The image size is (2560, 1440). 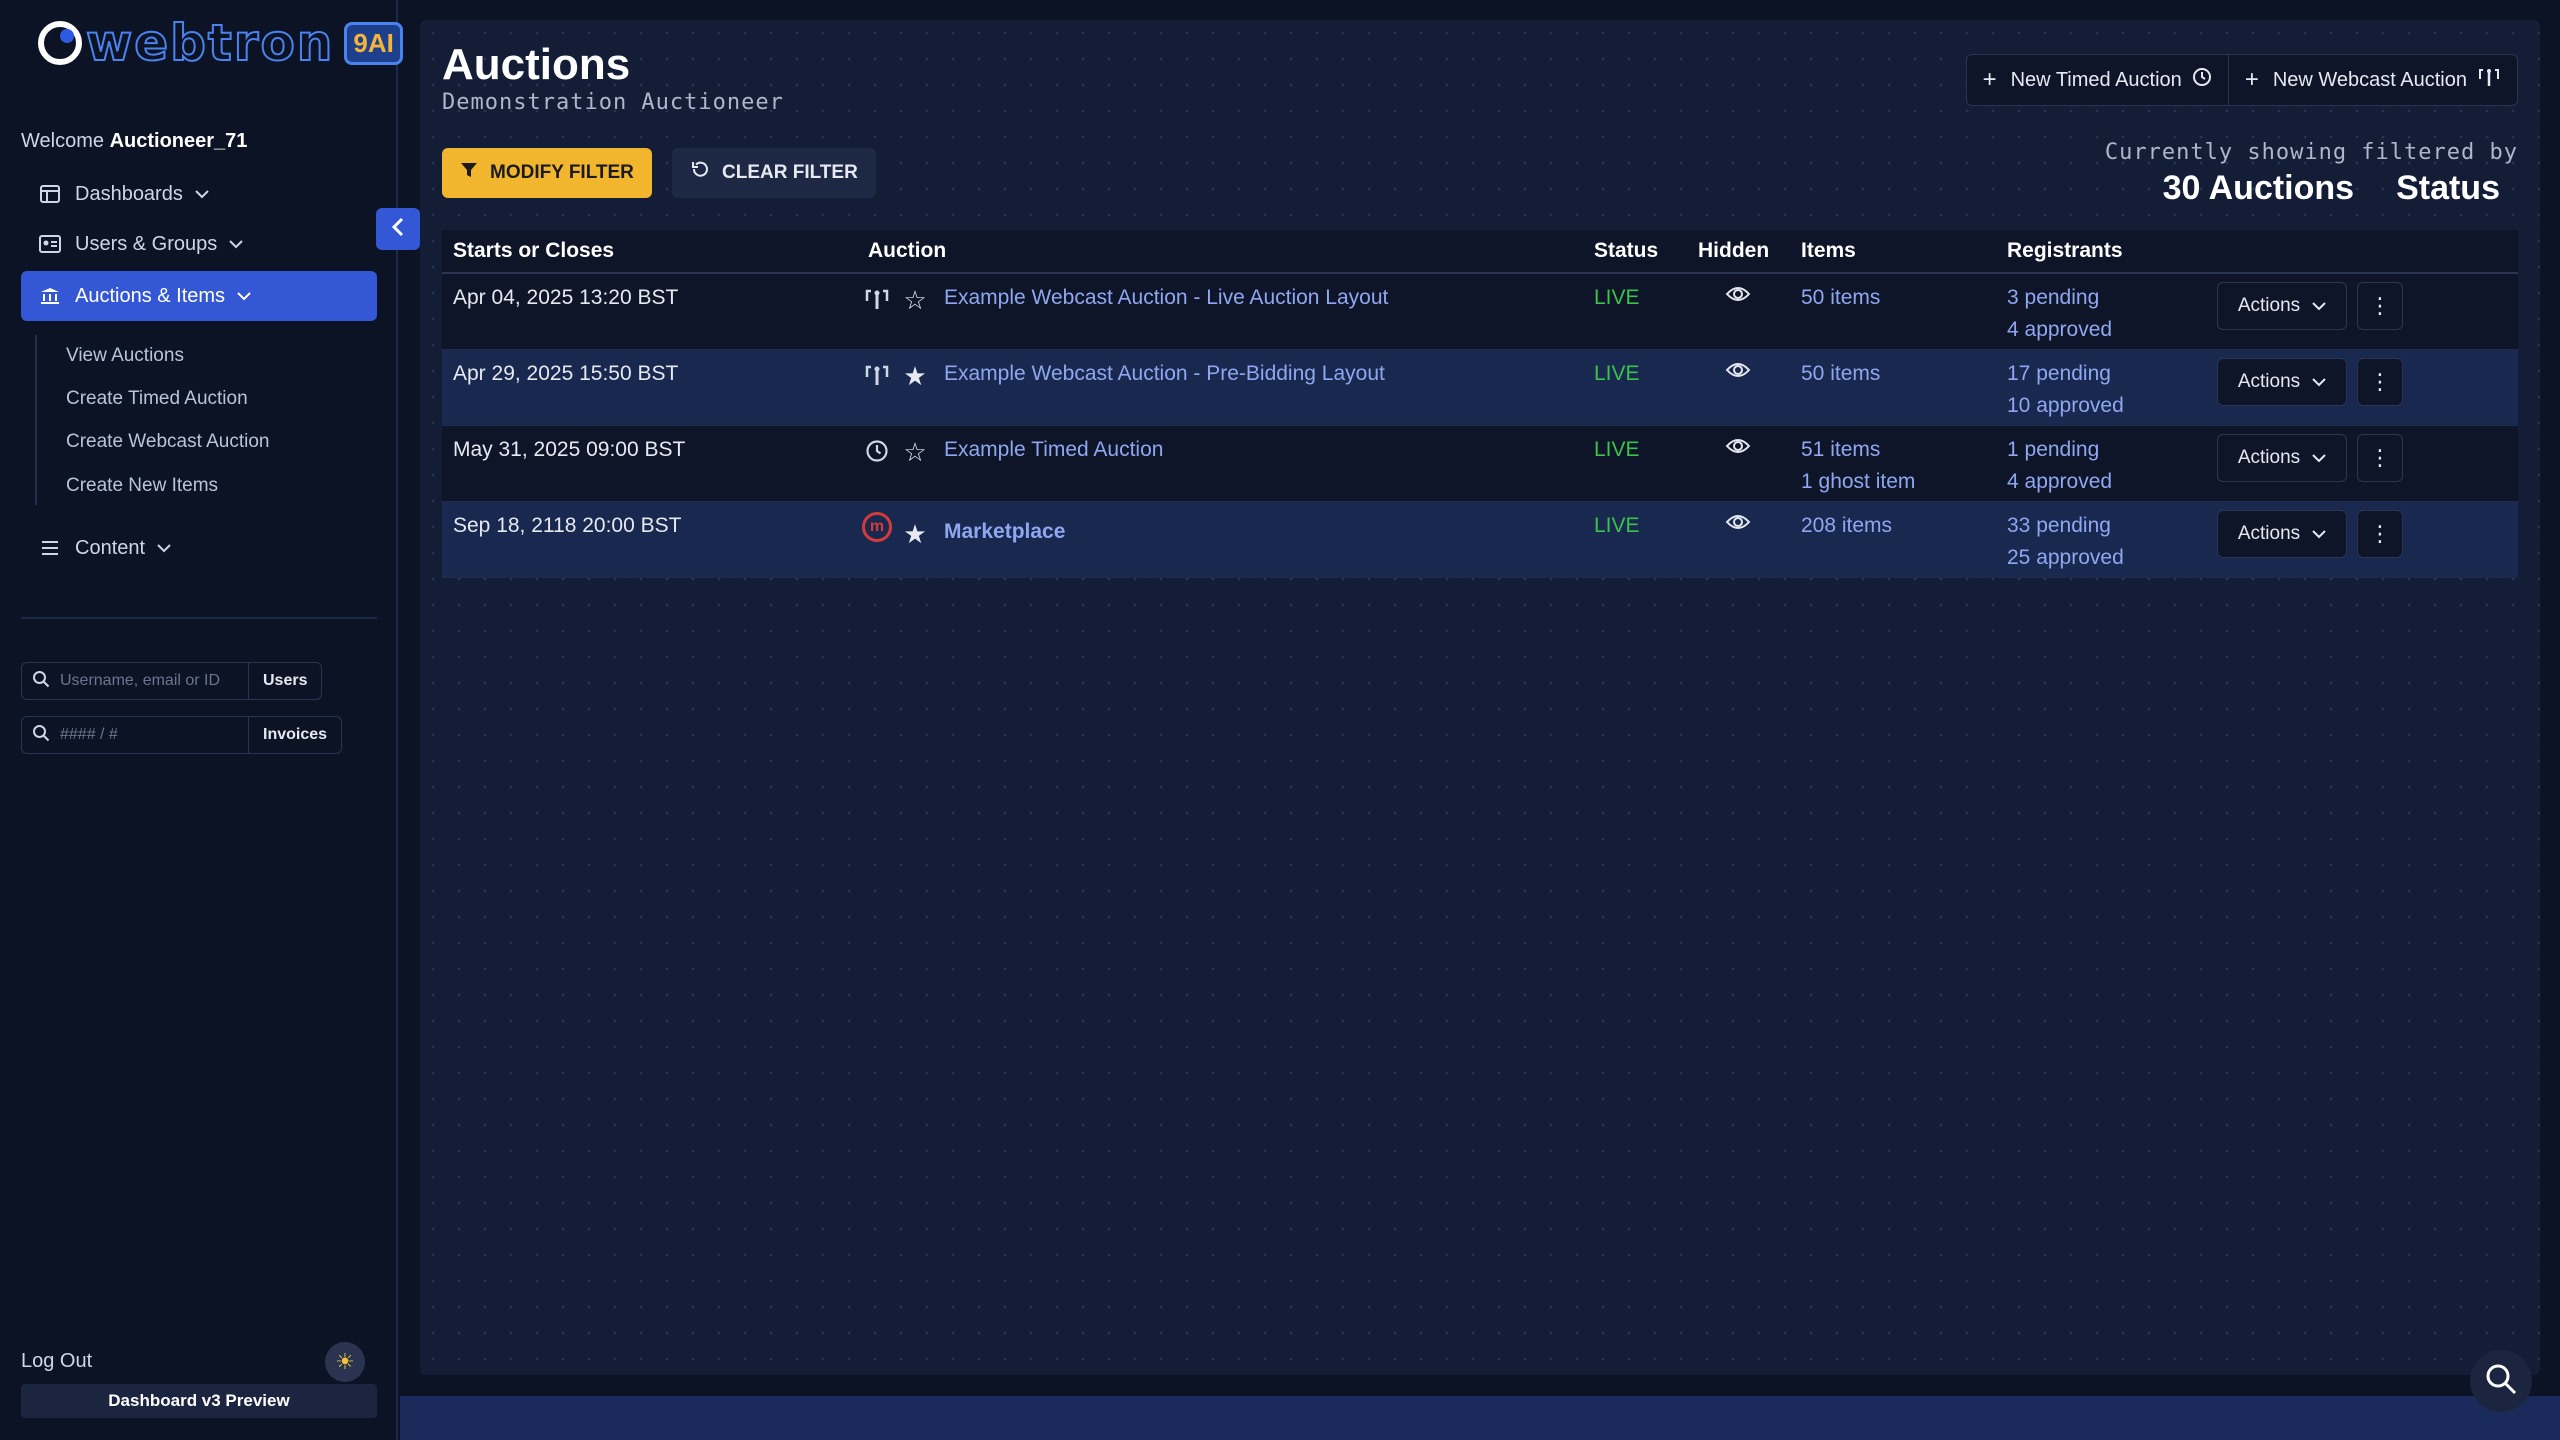 What do you see at coordinates (142, 486) in the screenshot?
I see `sidebar-item-create-new-items: Create New Items` at bounding box center [142, 486].